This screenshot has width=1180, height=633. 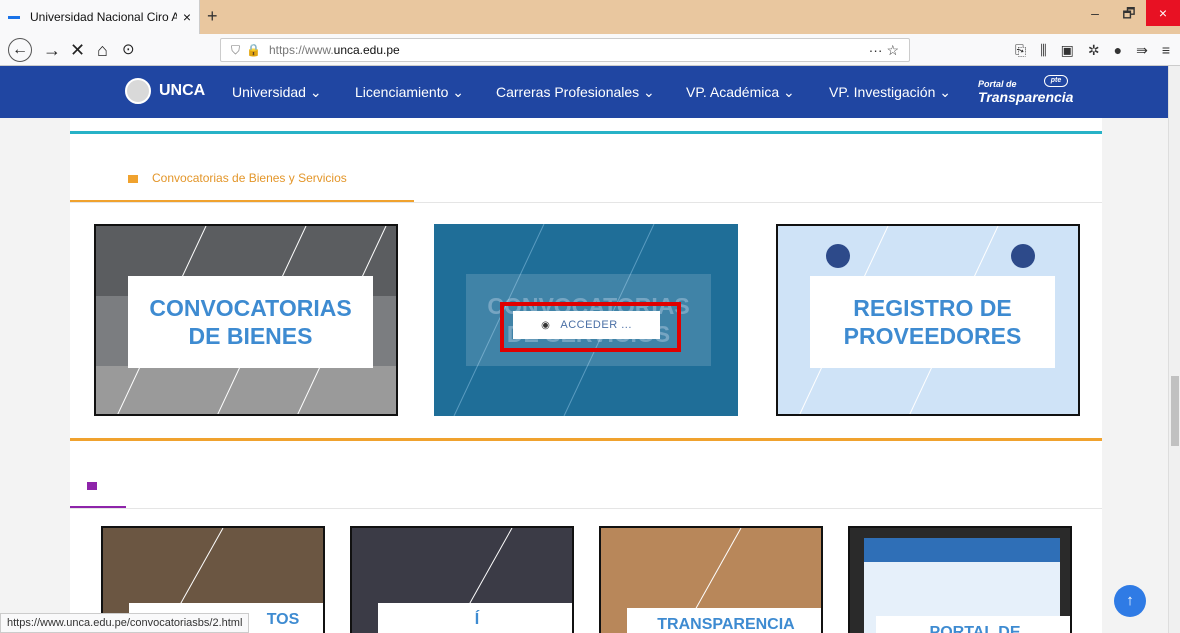 What do you see at coordinates (932, 322) in the screenshot?
I see `tile-title-card: REGISTRO DE PROVEEDORES` at bounding box center [932, 322].